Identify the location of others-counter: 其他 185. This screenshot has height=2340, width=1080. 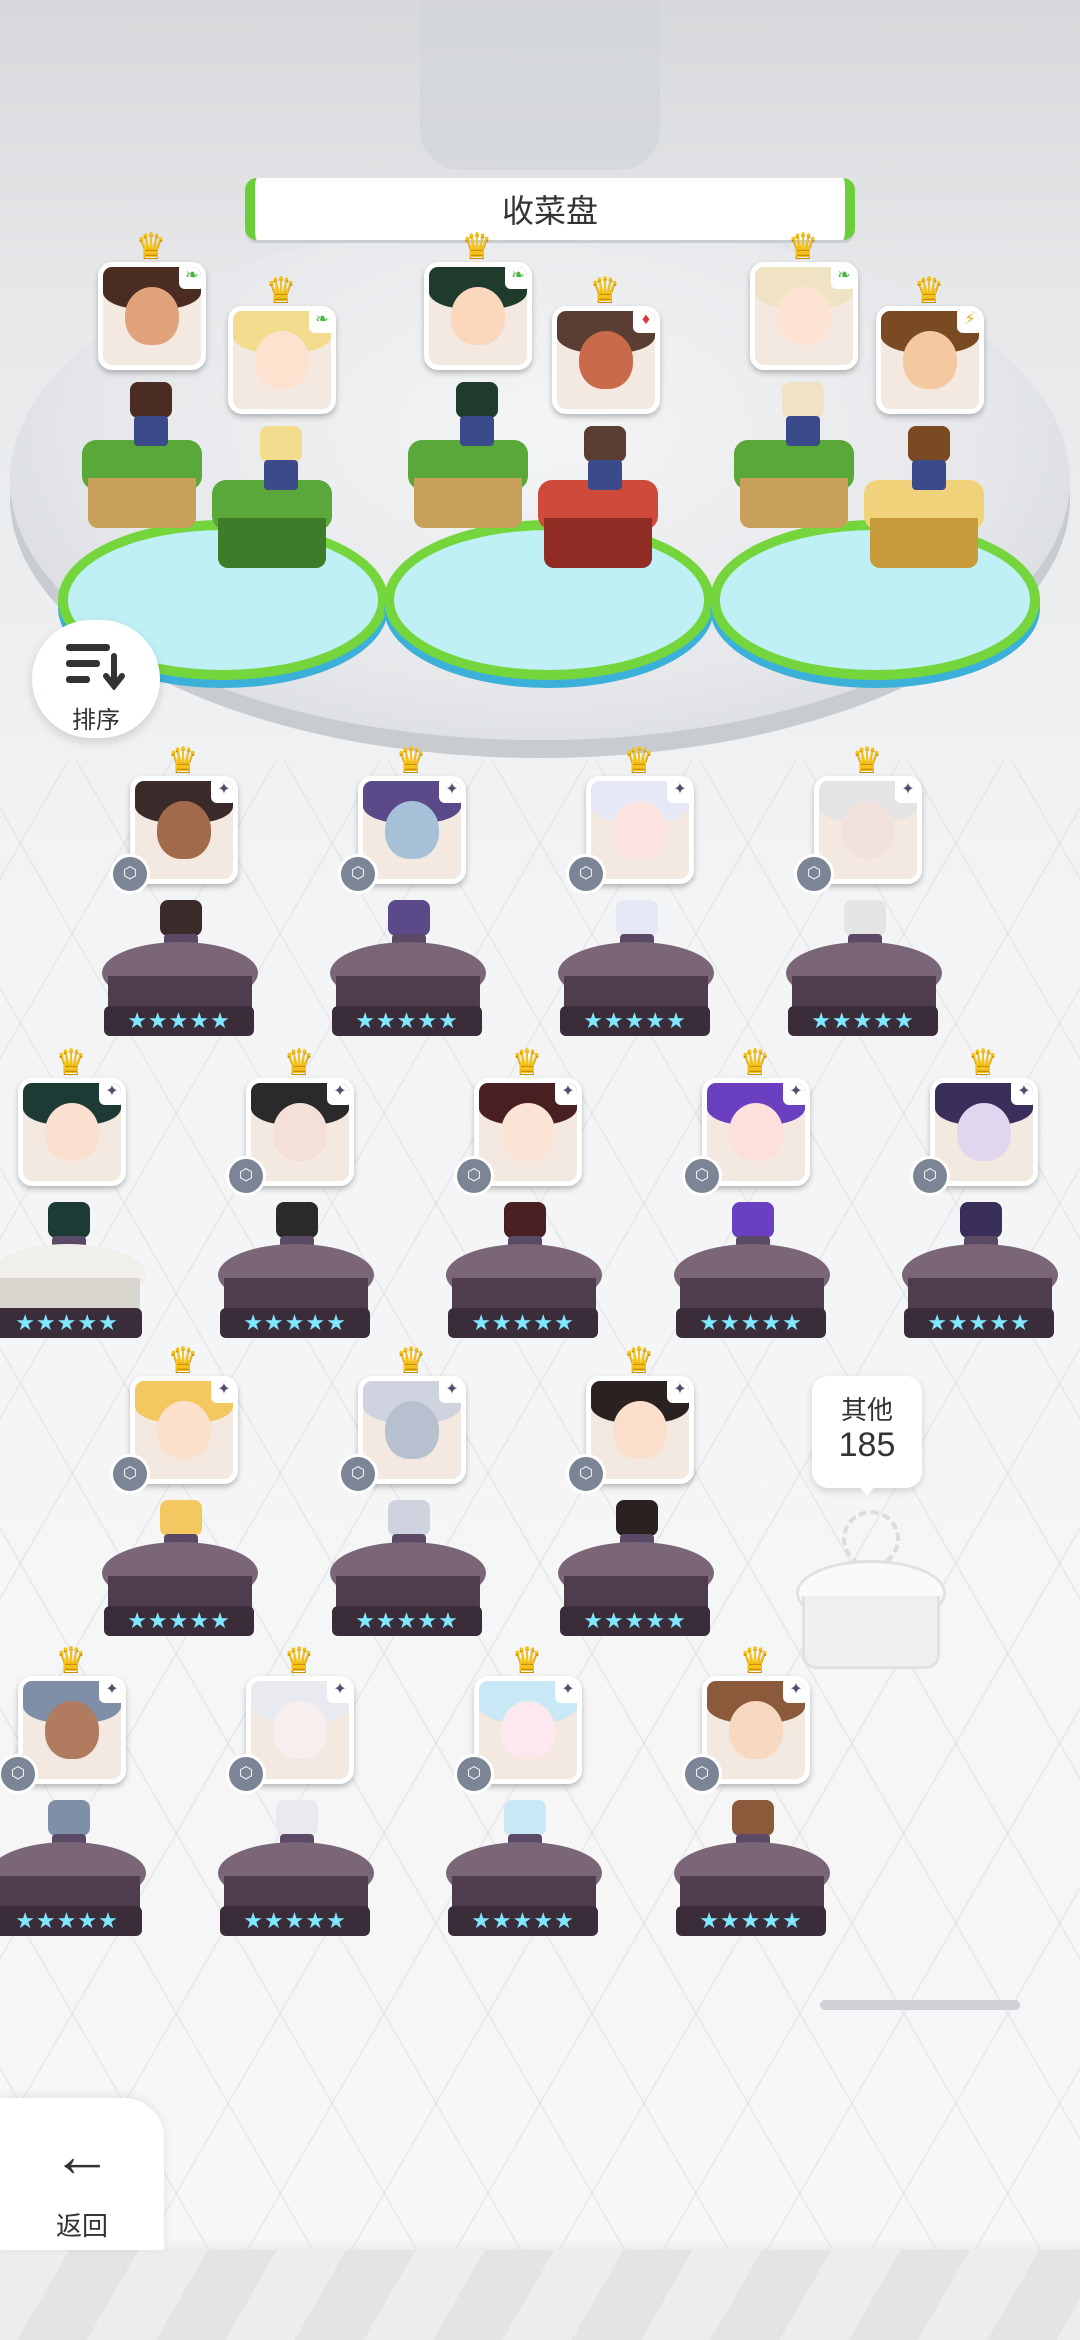
(867, 1436).